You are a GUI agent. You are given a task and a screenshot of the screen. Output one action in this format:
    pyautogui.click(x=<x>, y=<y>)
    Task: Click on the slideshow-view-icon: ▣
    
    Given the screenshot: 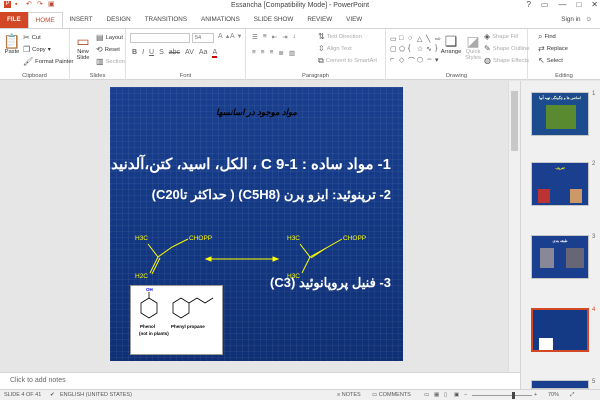 What is the action you would take?
    pyautogui.click(x=456, y=395)
    